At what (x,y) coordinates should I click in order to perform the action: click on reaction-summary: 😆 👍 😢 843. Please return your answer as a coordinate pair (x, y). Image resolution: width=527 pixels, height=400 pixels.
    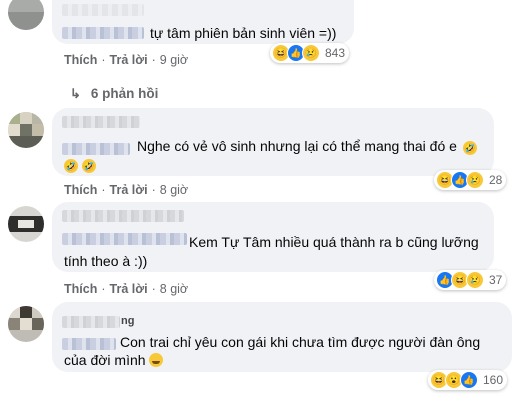
    Looking at the image, I should click on (310, 53).